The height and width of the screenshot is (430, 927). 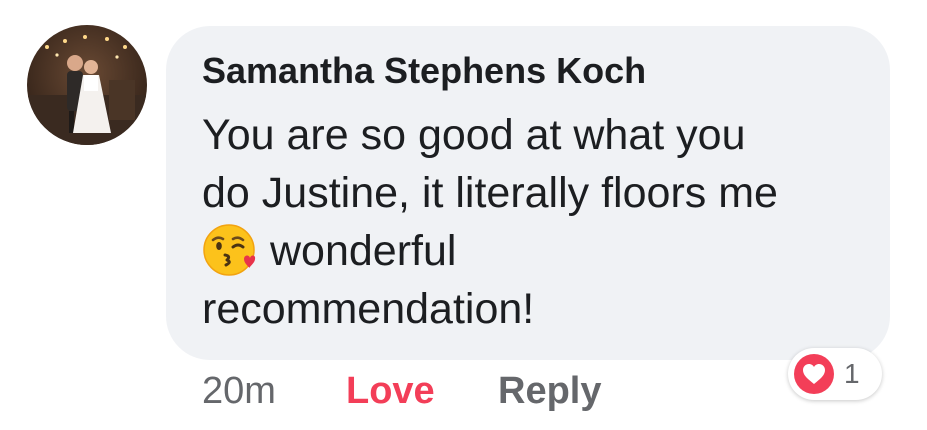 I want to click on reaction-summary: 1, so click(x=835, y=374).